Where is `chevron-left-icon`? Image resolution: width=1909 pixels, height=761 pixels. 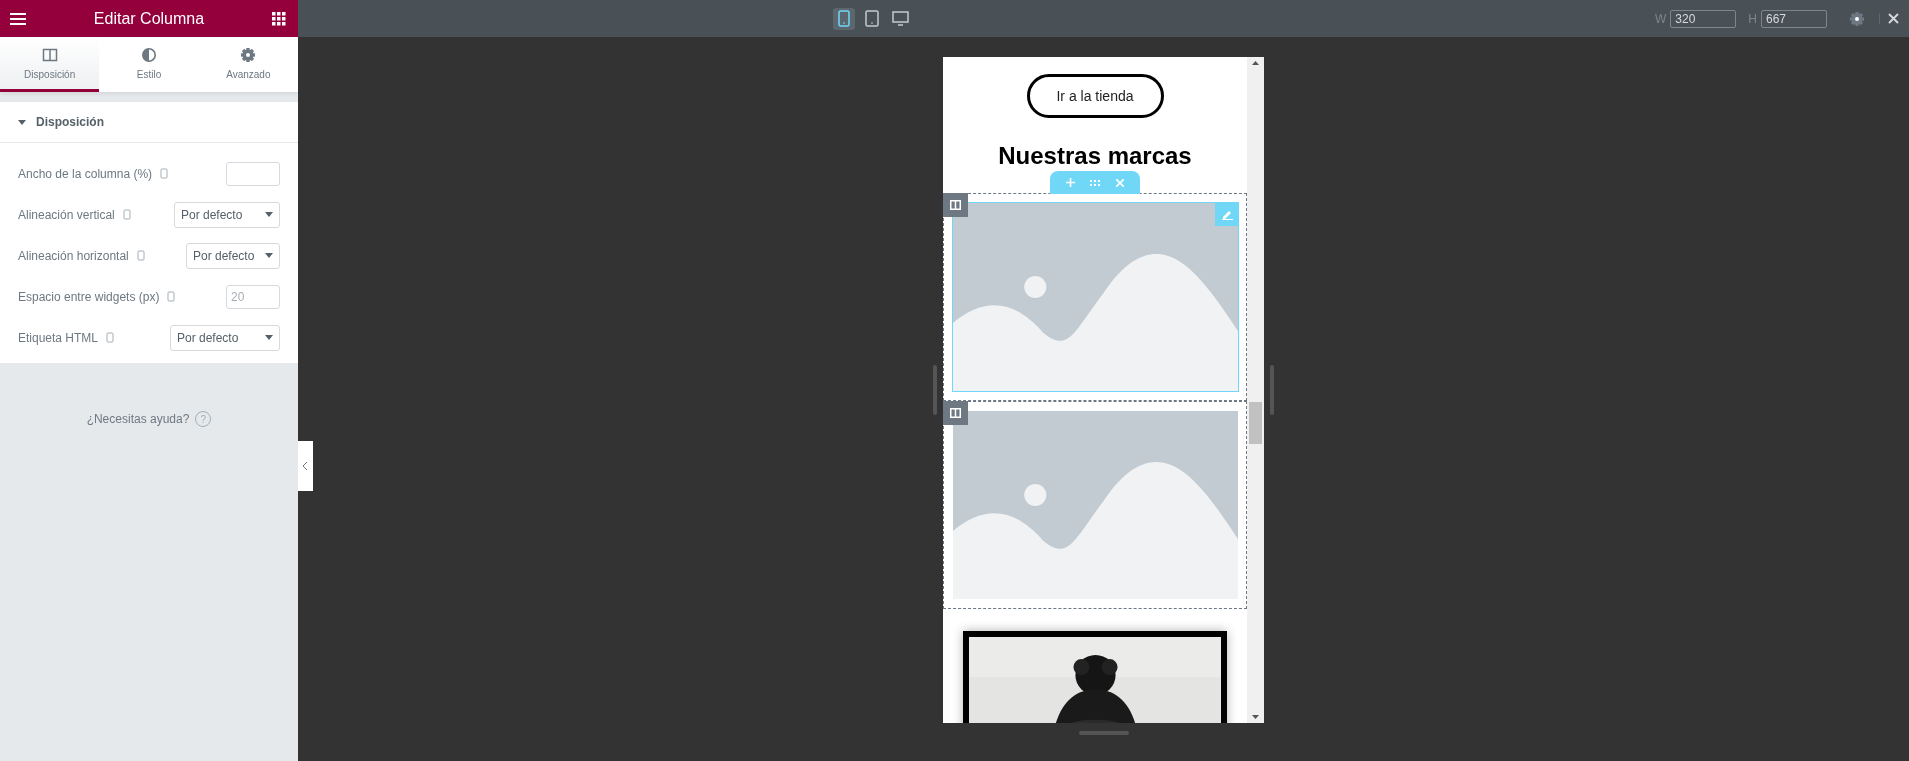 chevron-left-icon is located at coordinates (305, 466).